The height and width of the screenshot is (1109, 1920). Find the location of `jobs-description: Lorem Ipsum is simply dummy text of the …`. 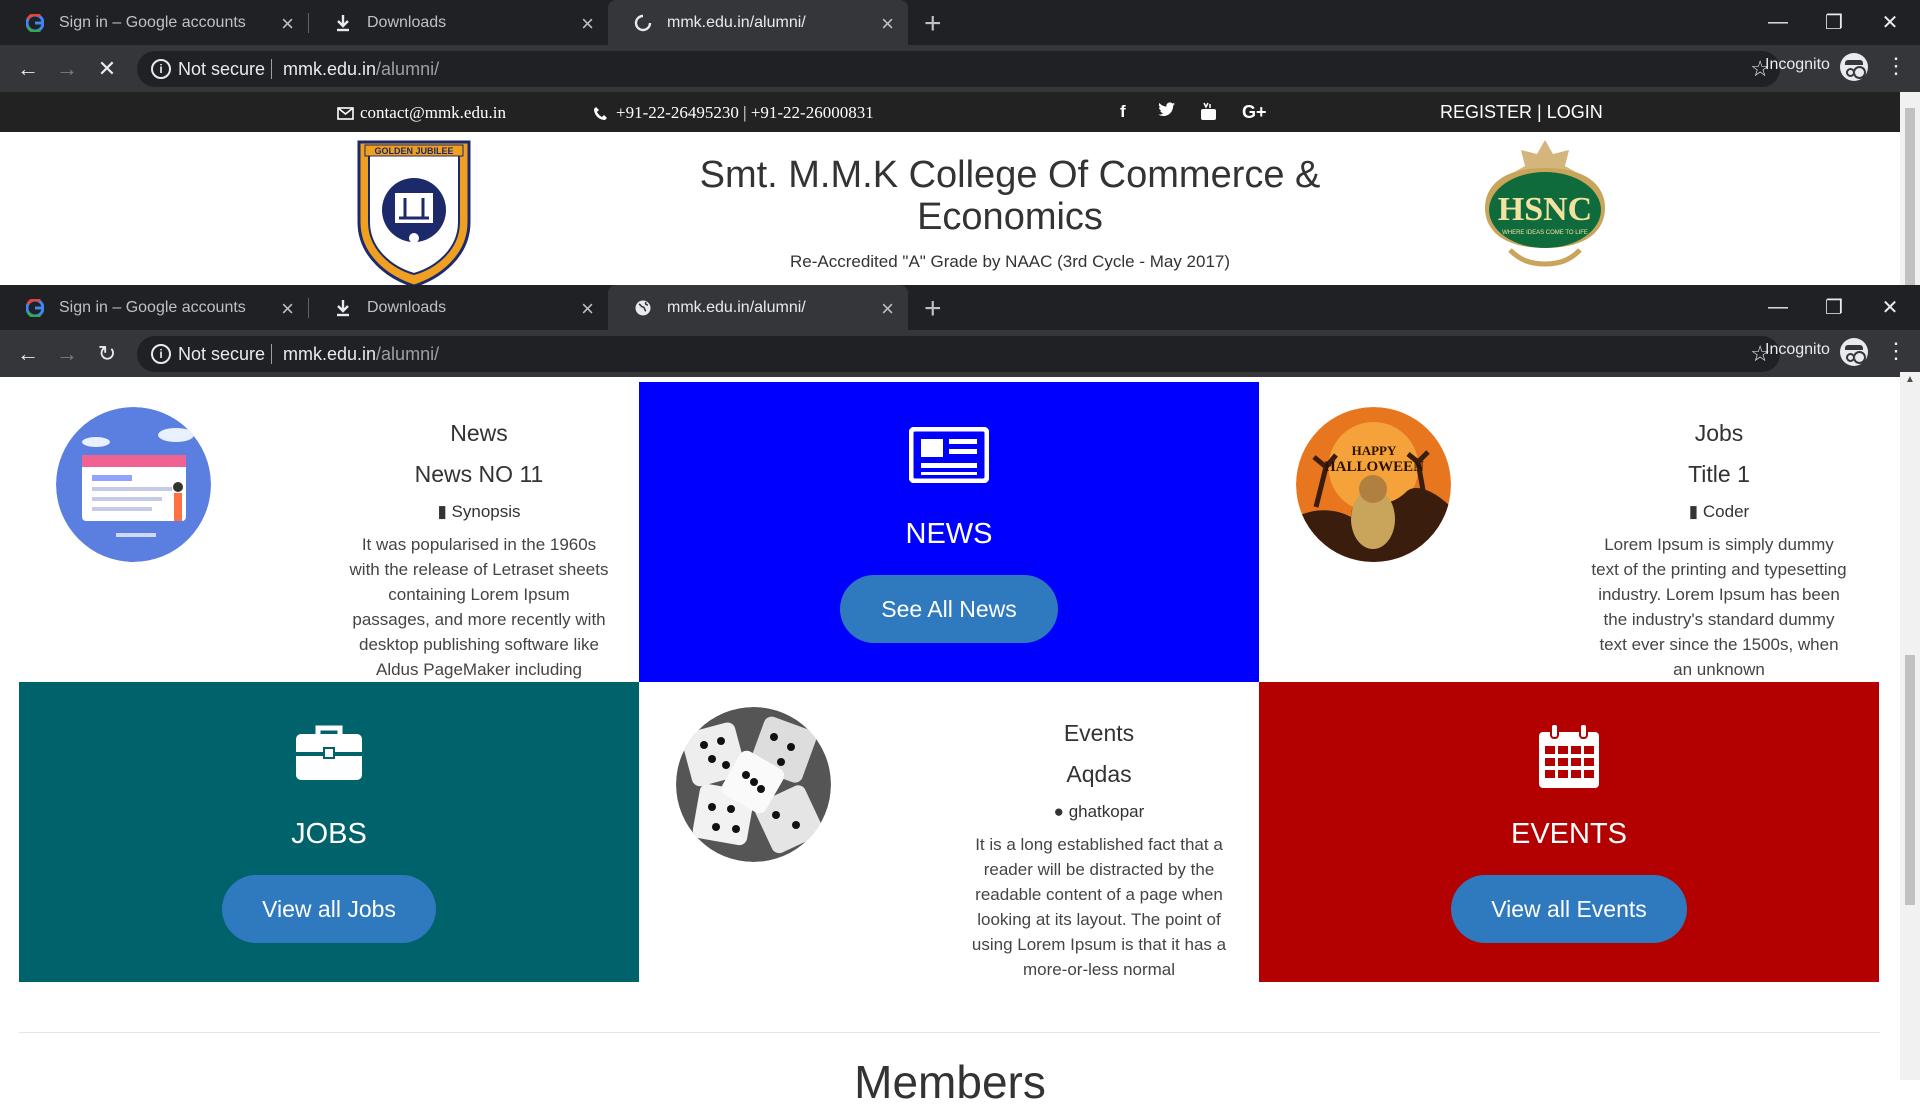

jobs-description: Lorem Ipsum is simply dummy text of the … is located at coordinates (1719, 607).